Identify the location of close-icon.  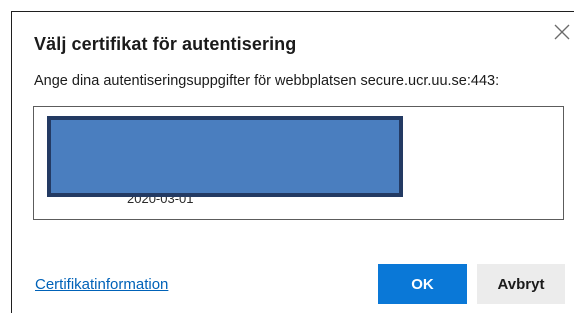
(562, 32).